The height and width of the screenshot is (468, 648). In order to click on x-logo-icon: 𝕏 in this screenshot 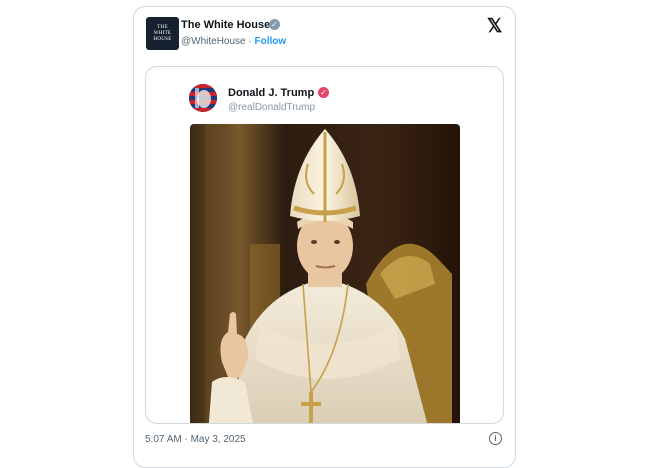, I will do `click(494, 26)`.